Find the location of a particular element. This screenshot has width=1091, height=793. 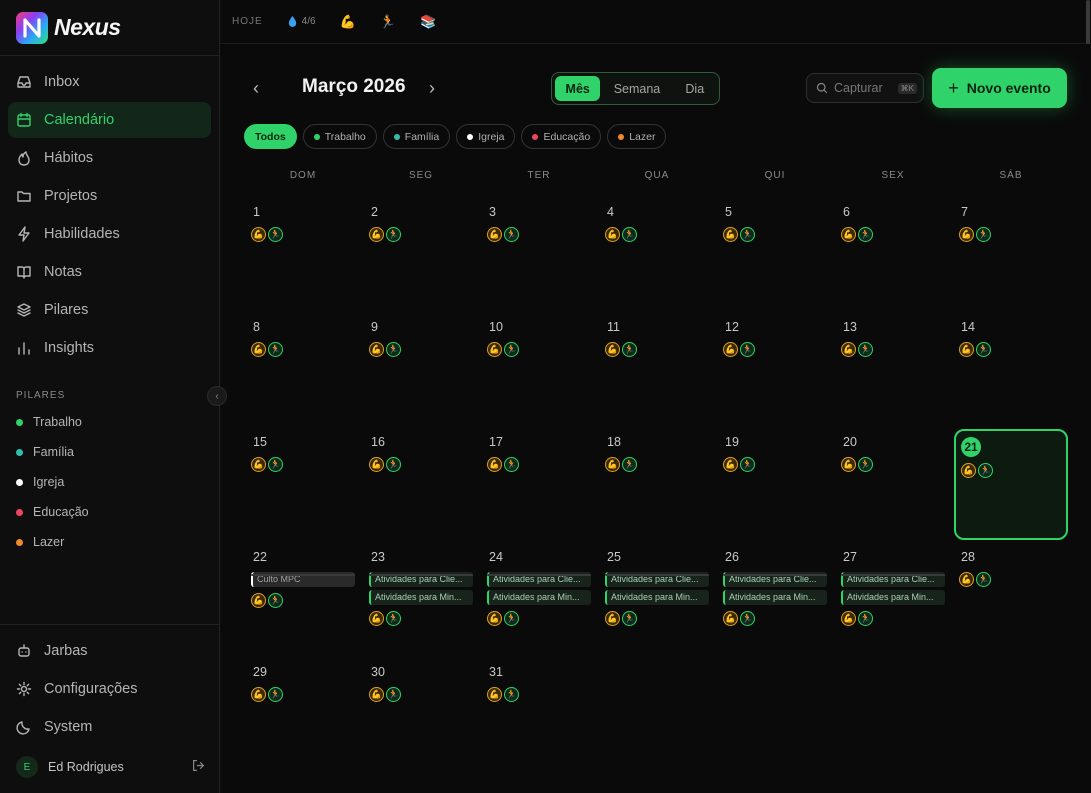

nav-item-habilidades: Habilidades is located at coordinates (109, 234).